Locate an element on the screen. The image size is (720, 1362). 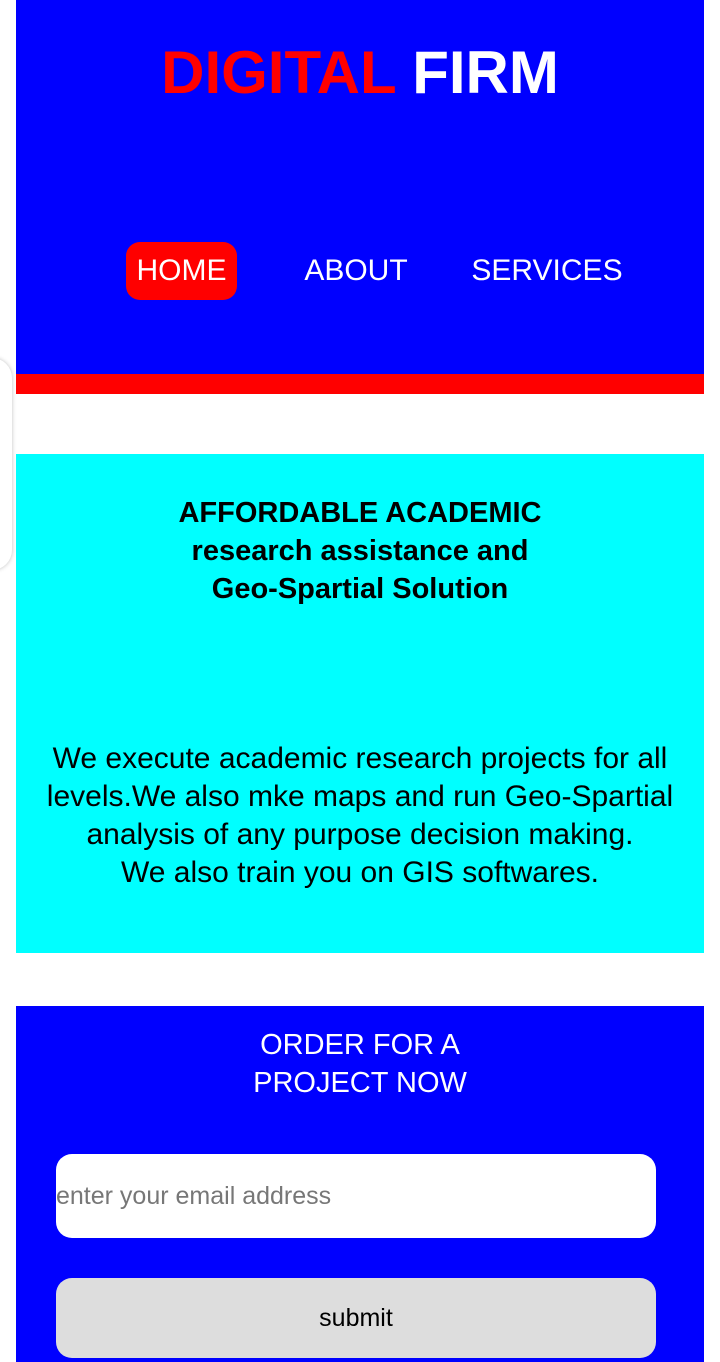
brand-logo: DIGITAL FIRM is located at coordinates (360, 73).